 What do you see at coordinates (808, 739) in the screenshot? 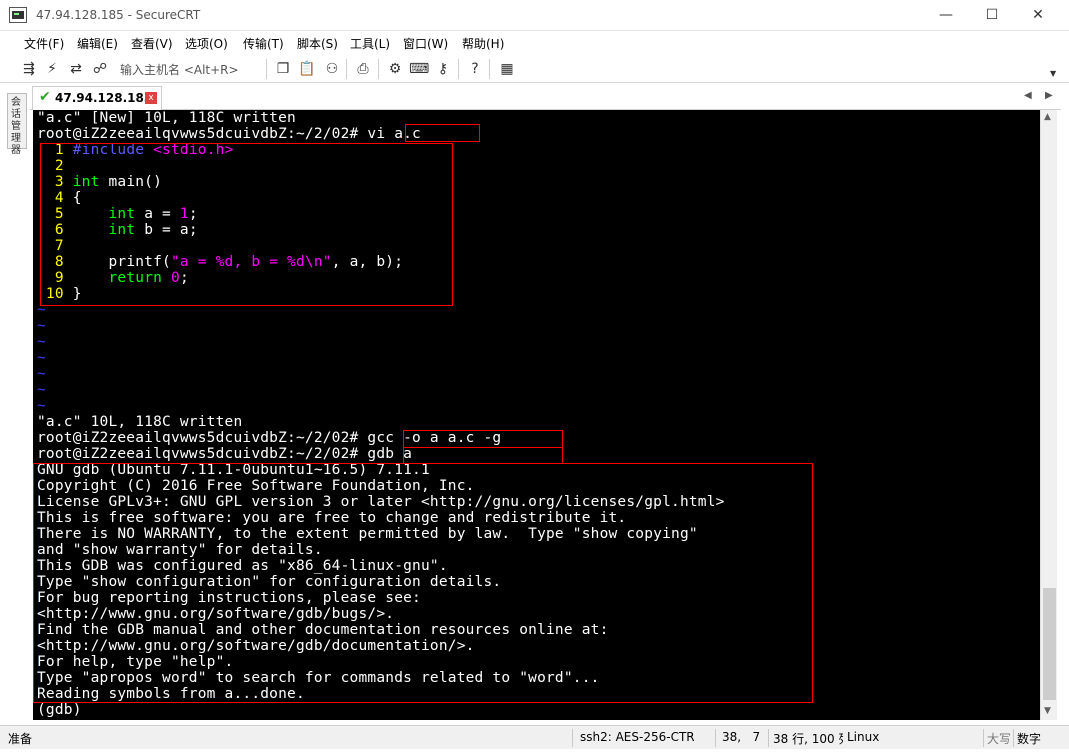
I see `status-terminal-size: 38 行, 100 列` at bounding box center [808, 739].